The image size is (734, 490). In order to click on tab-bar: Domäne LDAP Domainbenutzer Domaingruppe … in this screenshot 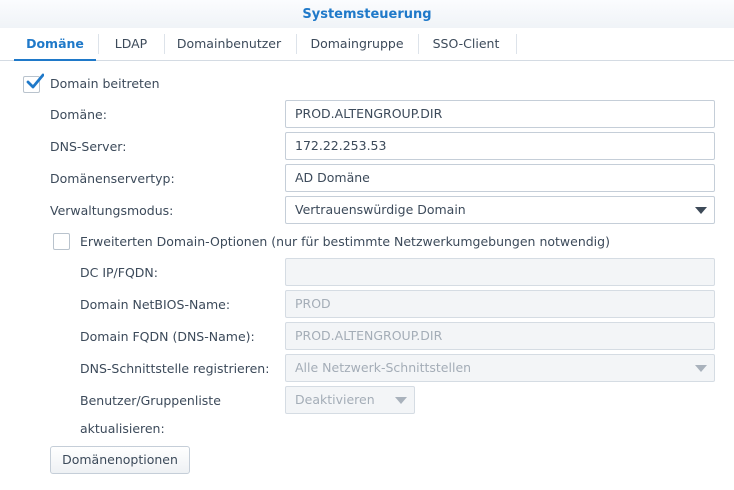, I will do `click(367, 44)`.